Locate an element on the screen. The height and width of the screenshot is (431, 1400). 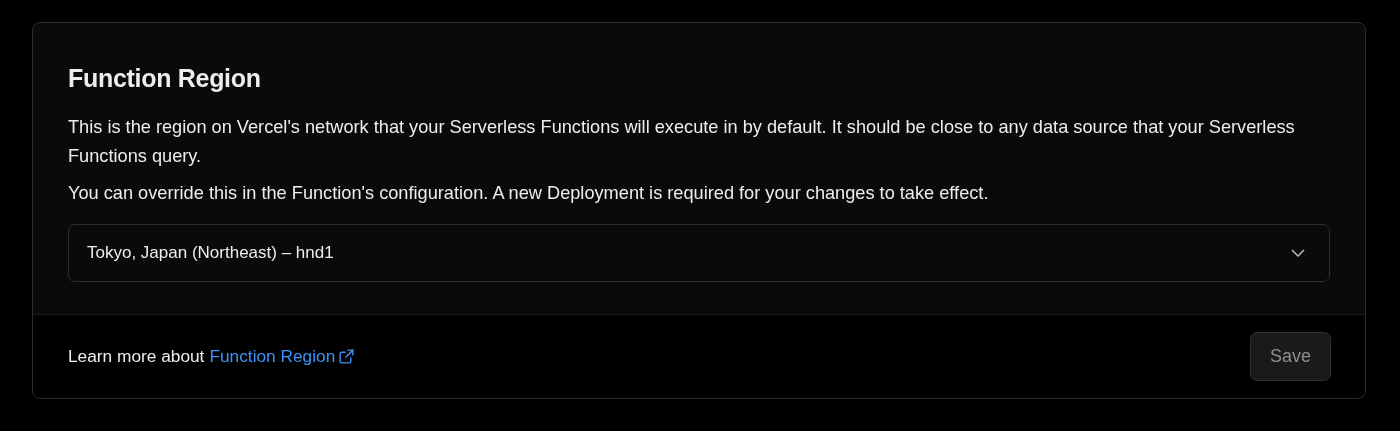
chevron-down-icon is located at coordinates (1298, 253).